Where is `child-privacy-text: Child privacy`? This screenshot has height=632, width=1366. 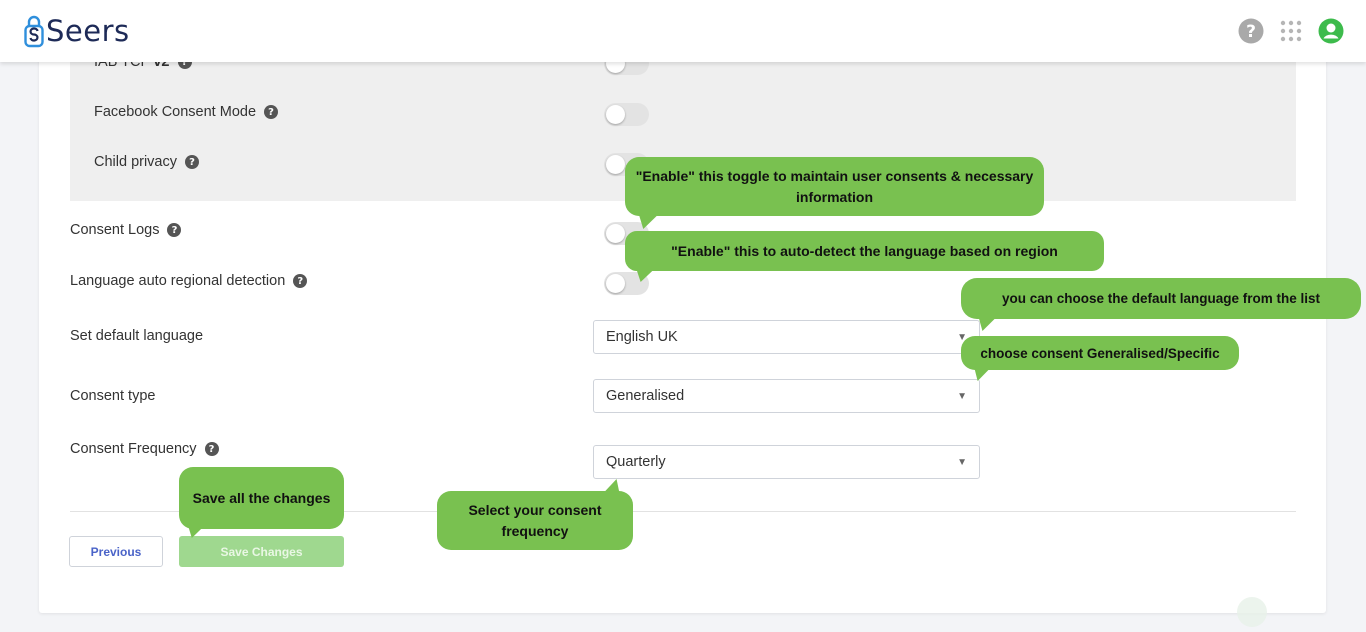
child-privacy-text: Child privacy is located at coordinates (135, 162).